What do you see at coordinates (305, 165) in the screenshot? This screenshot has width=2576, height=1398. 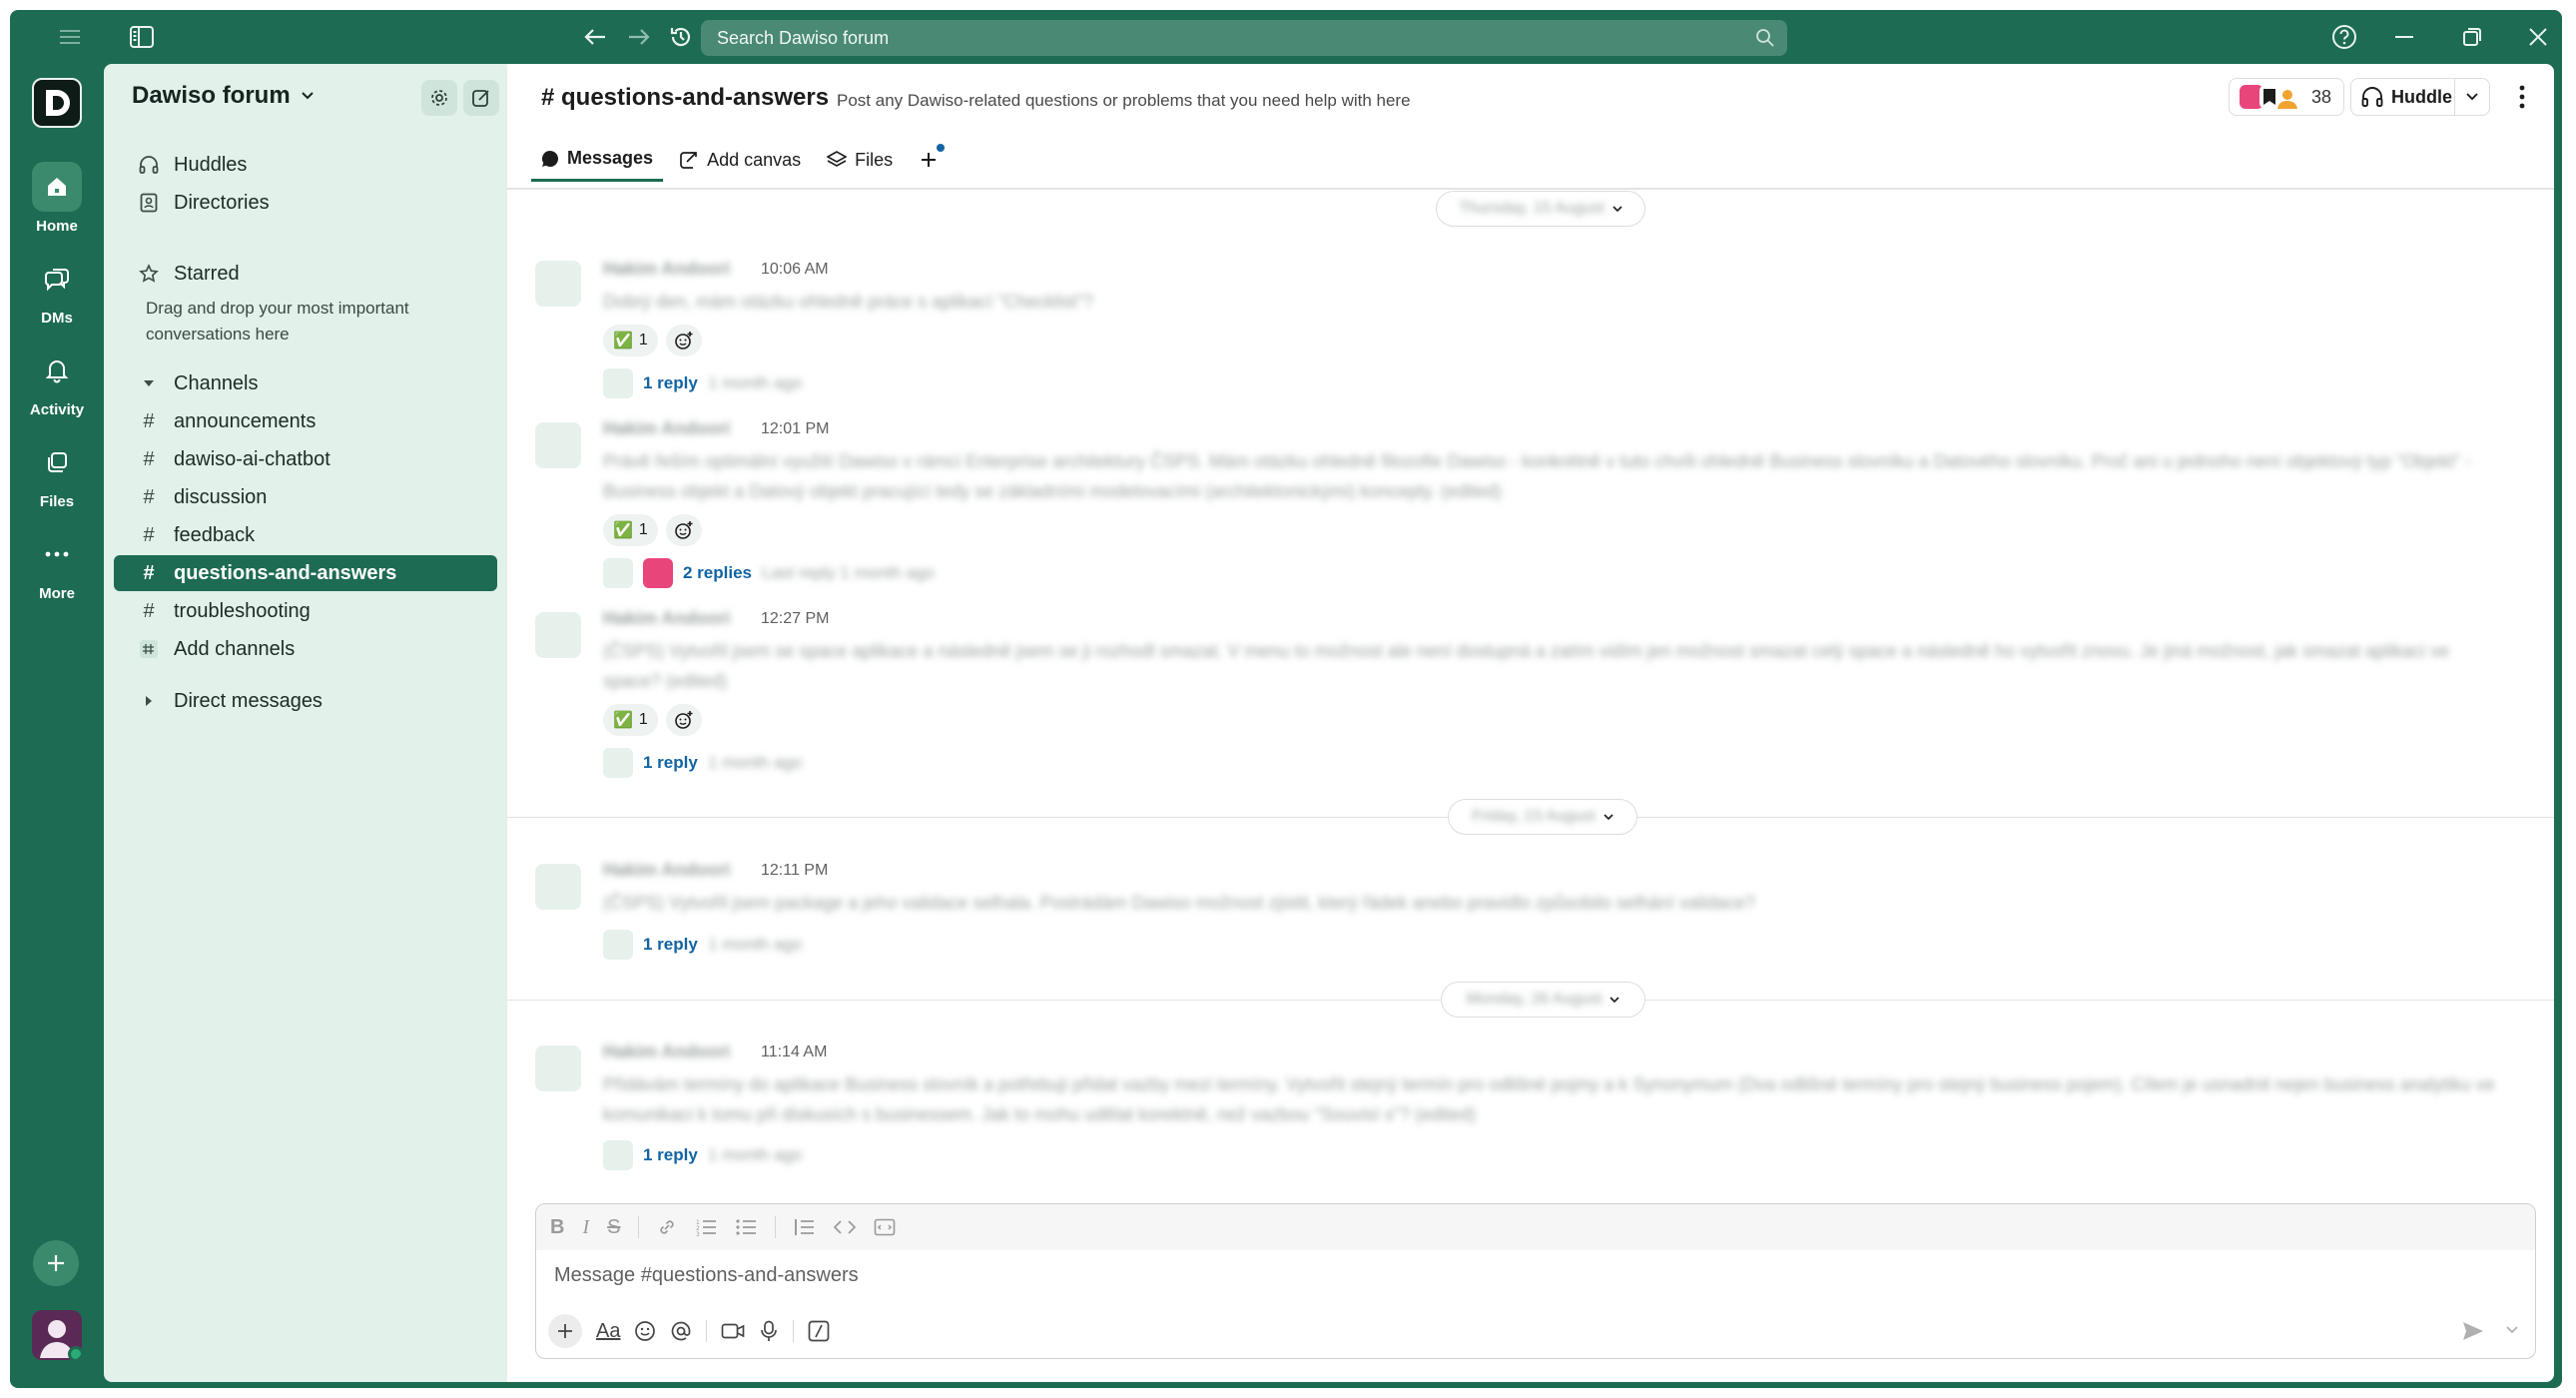 I see `sidebar-item-huddles: Huddles` at bounding box center [305, 165].